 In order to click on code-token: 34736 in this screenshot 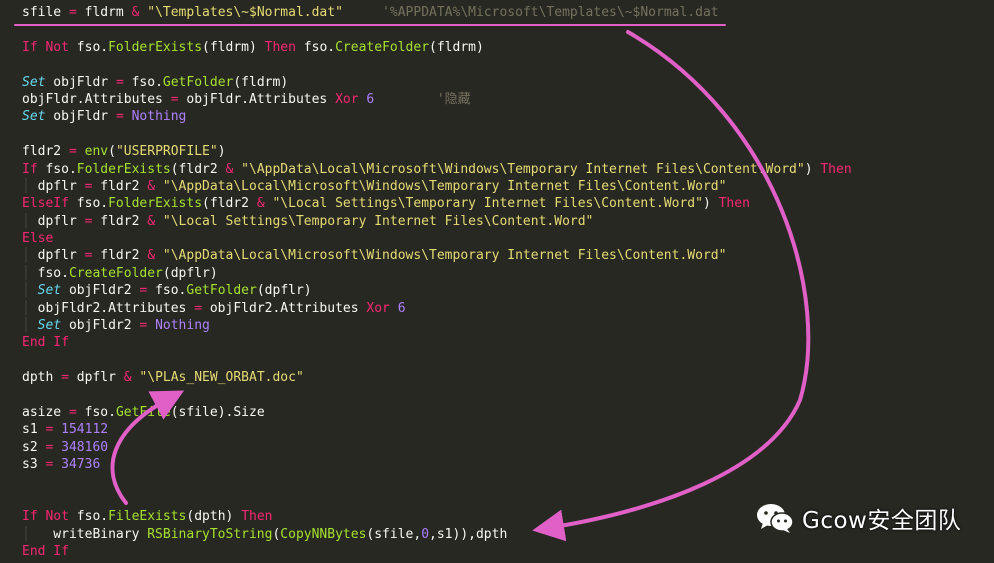, I will do `click(81, 465)`.